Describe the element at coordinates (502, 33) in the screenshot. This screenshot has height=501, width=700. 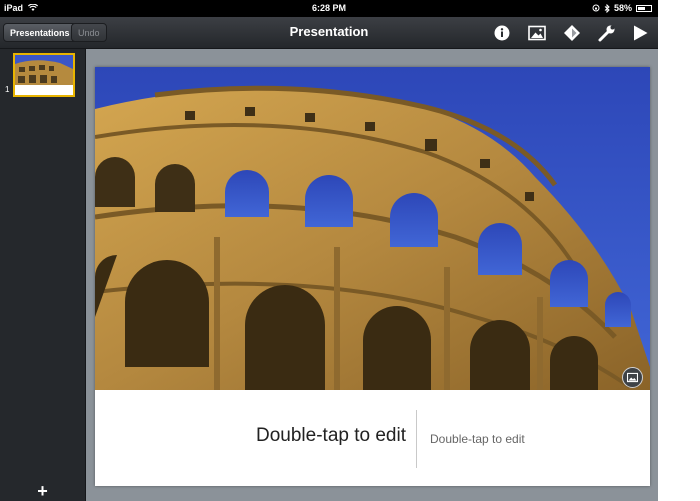
I see `info-icon` at that location.